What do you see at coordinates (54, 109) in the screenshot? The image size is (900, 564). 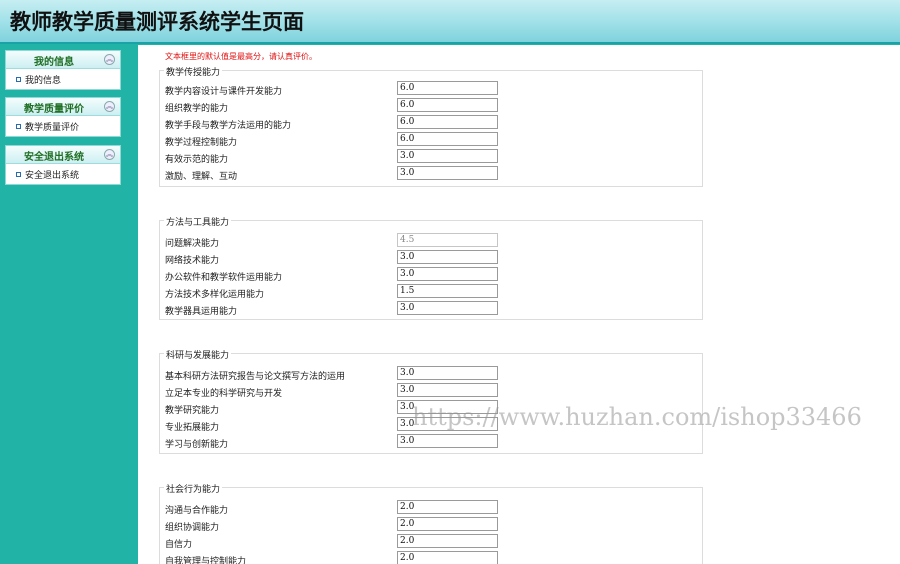 I see `menu-group-title: 教学质量评价` at bounding box center [54, 109].